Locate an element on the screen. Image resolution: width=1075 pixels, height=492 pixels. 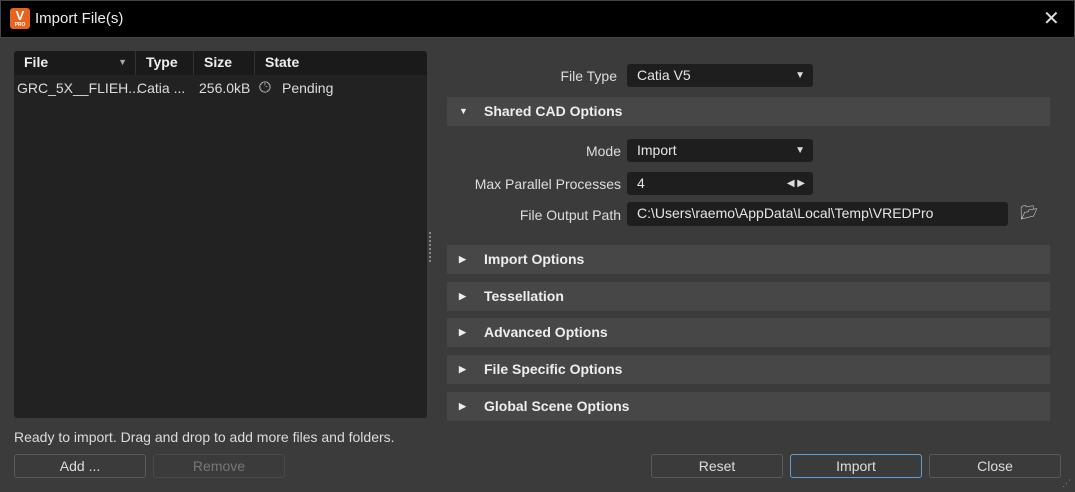
clock-icon: 🕒︎ is located at coordinates (265, 87).